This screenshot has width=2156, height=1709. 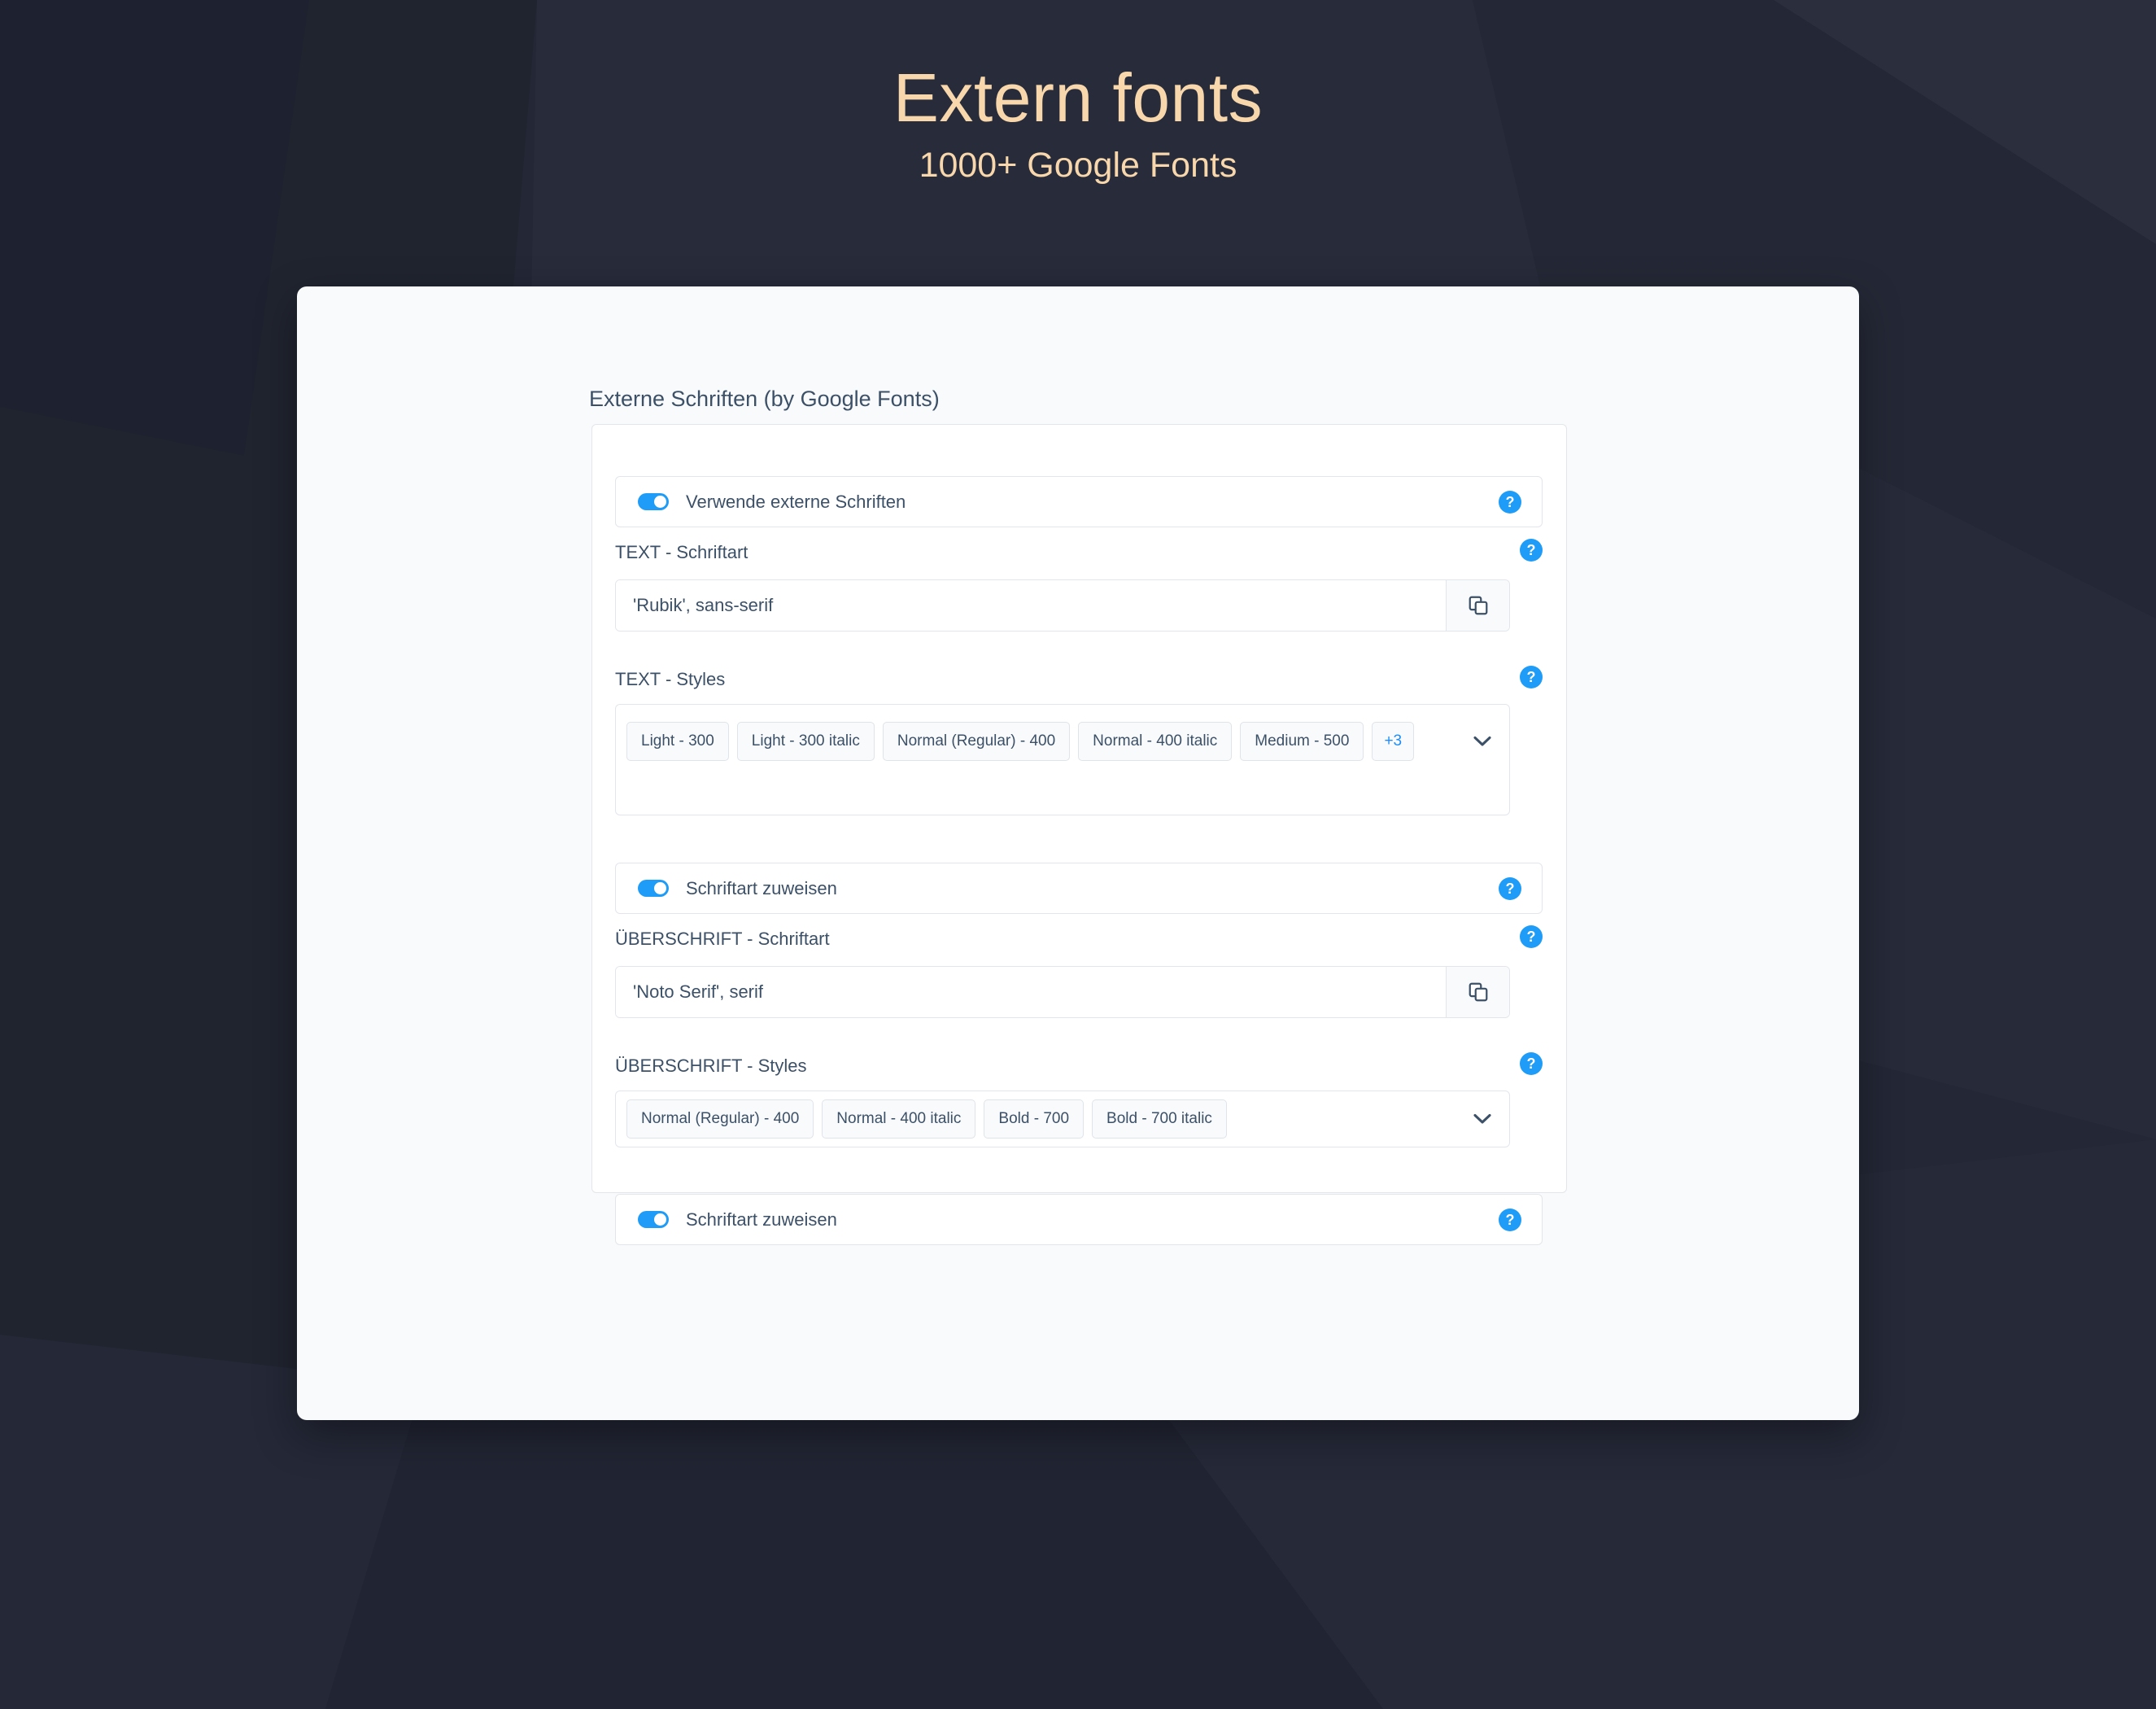 I want to click on chevron-down-text-styles, so click(x=1482, y=741).